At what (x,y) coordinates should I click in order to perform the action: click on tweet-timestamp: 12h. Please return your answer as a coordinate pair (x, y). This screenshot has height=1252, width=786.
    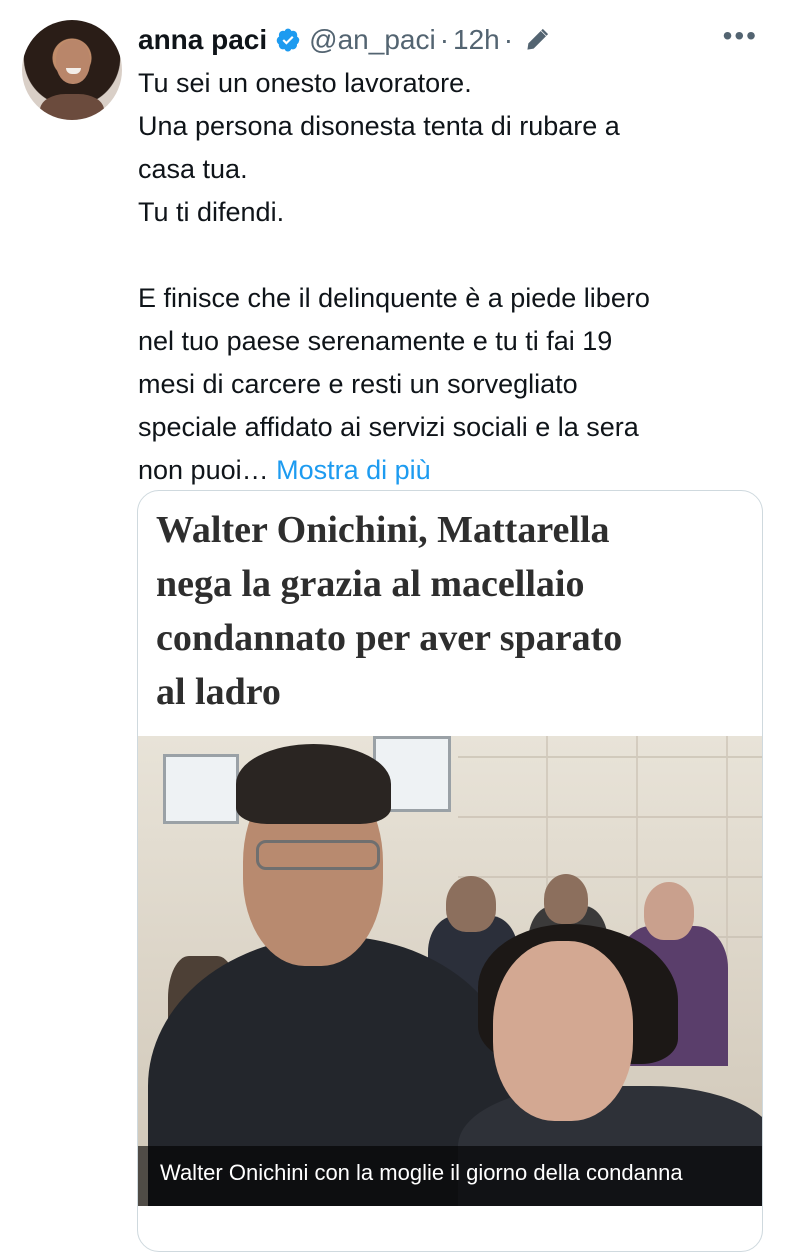
    Looking at the image, I should click on (476, 40).